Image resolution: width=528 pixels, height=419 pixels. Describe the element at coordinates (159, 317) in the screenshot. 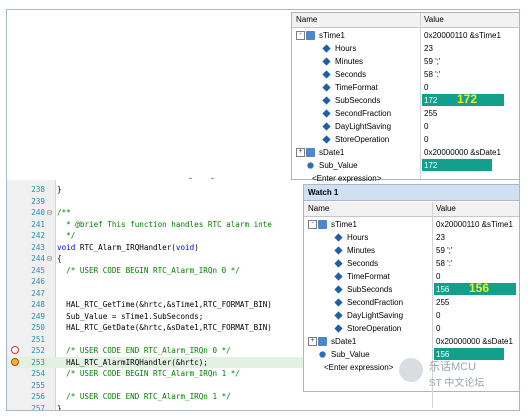

I see `code-line: 249 Sub_Value = sTime1.SubSeconds;` at that location.